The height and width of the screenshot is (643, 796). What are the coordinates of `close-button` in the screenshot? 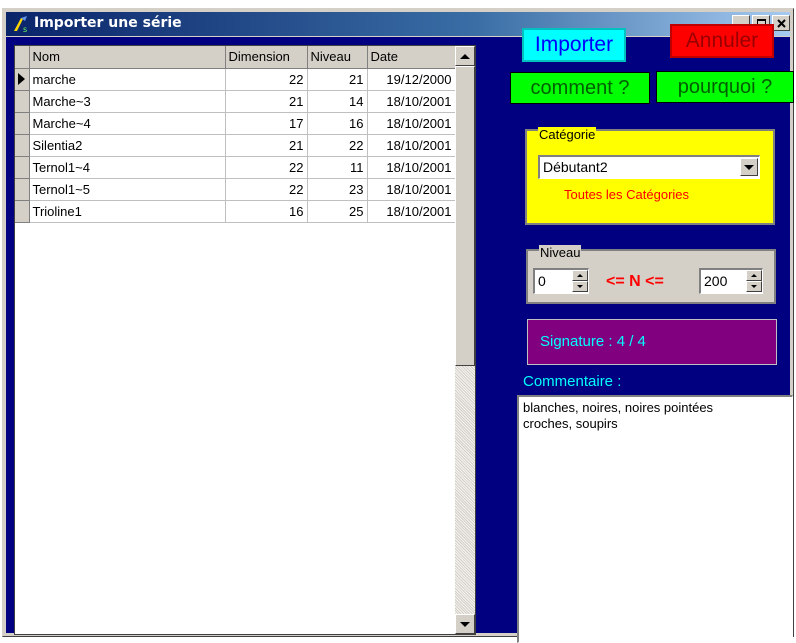 It's located at (781, 23).